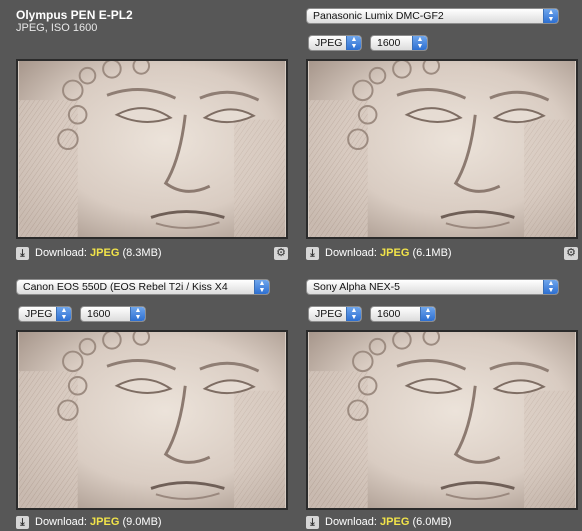 This screenshot has height=531, width=582. What do you see at coordinates (432, 522) in the screenshot?
I see `download-size: (6.0MB)` at bounding box center [432, 522].